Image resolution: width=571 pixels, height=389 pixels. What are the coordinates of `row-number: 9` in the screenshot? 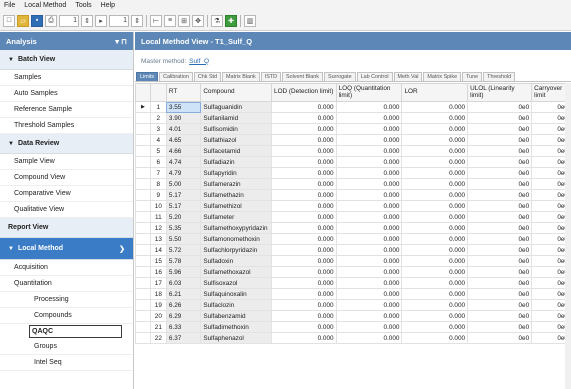 It's located at (158, 195).